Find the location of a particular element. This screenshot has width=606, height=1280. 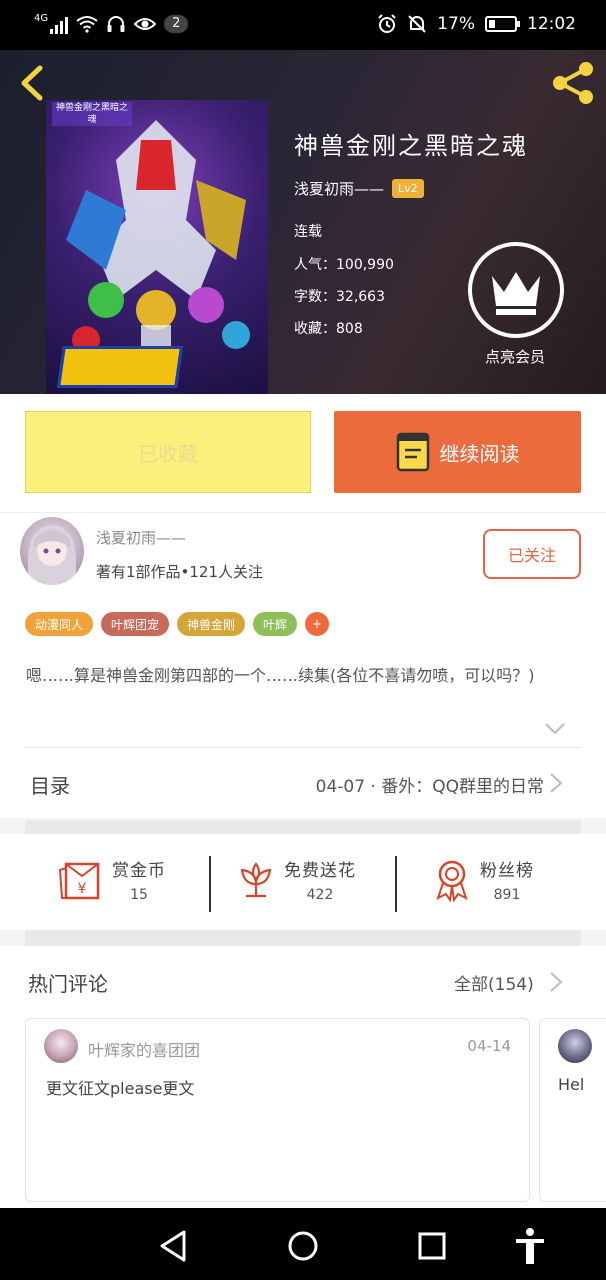

comment-text: 更文征文please更文 is located at coordinates (120, 1088).